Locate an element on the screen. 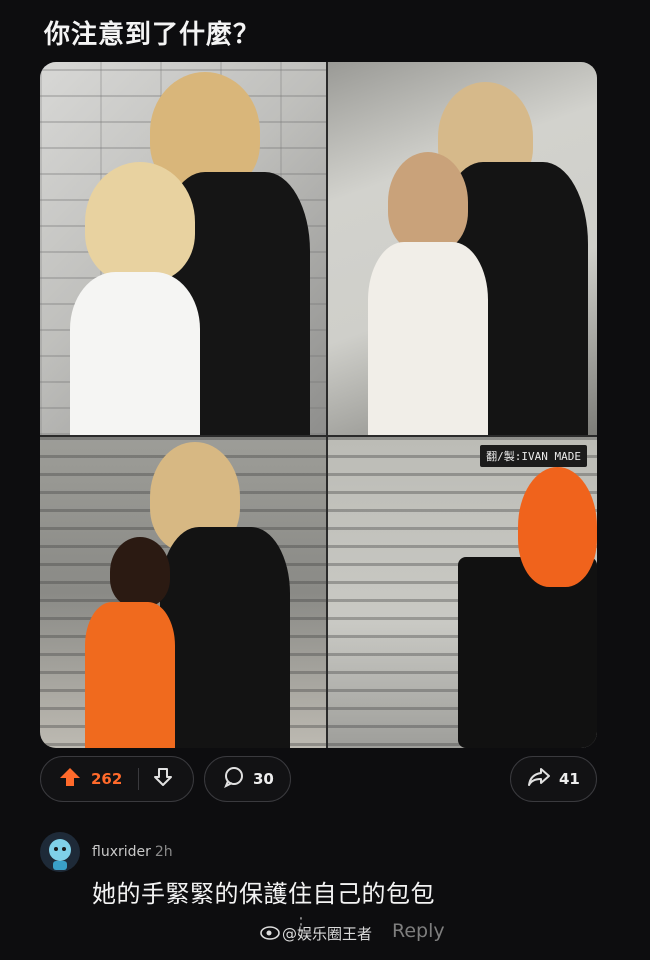 This screenshot has height=960, width=650. comment-icon is located at coordinates (234, 779).